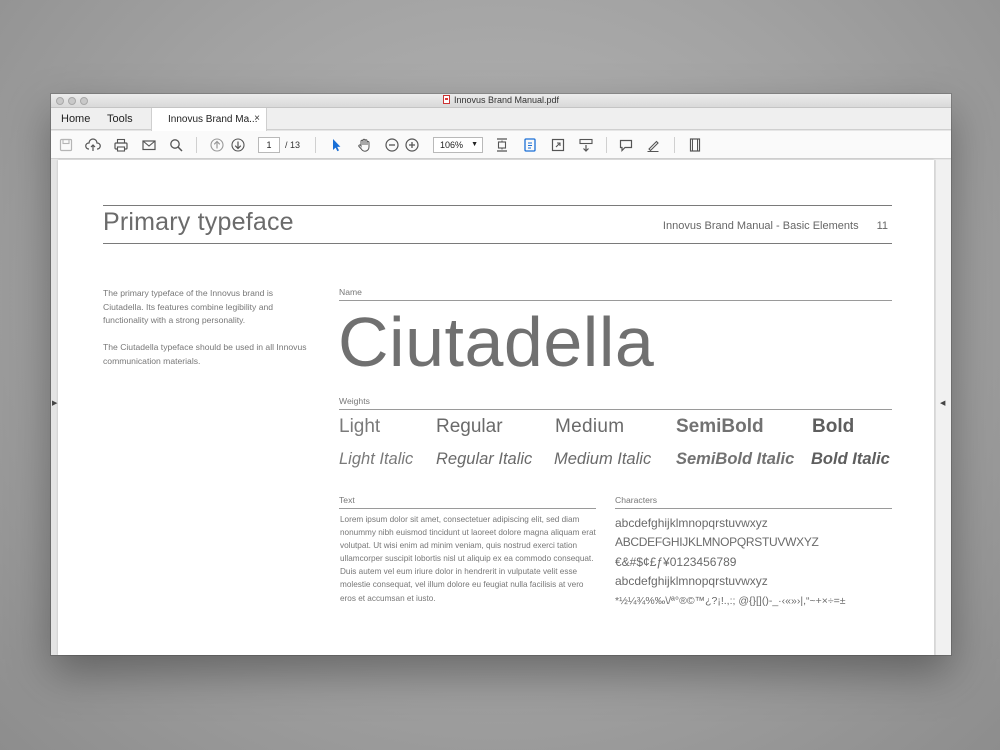 The image size is (1000, 750). Describe the element at coordinates (501, 119) in the screenshot. I see `menu-bar: Home Tools Innovus Brand Ma... ×` at that location.